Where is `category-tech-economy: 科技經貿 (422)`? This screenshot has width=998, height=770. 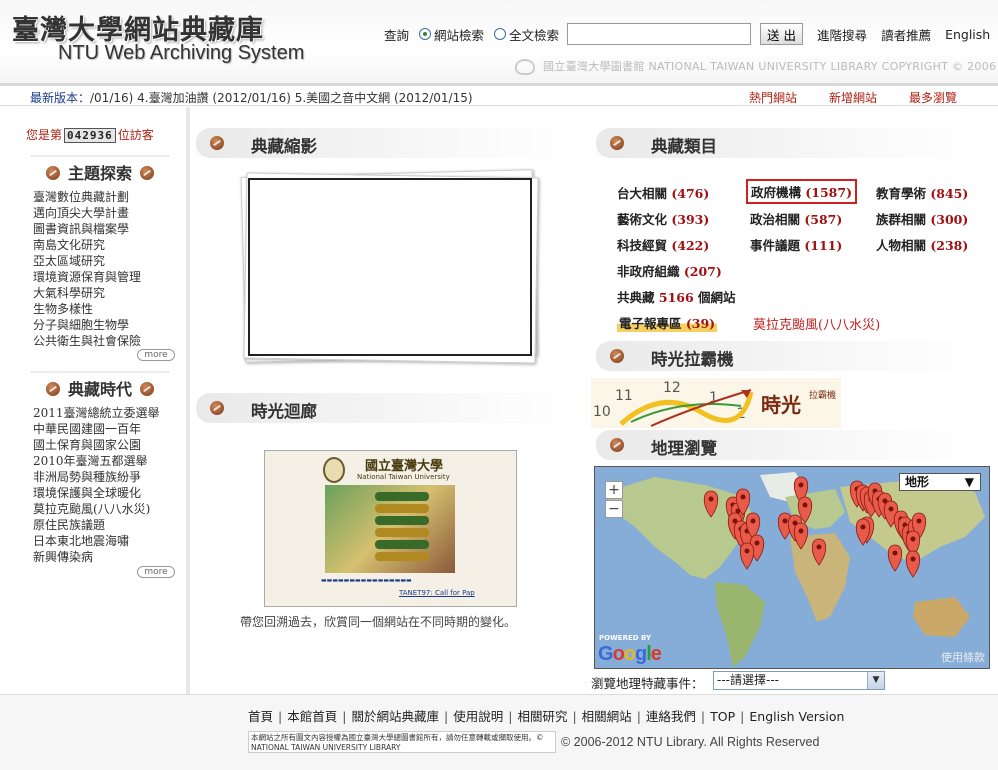 category-tech-economy: 科技經貿 (422) is located at coordinates (663, 244).